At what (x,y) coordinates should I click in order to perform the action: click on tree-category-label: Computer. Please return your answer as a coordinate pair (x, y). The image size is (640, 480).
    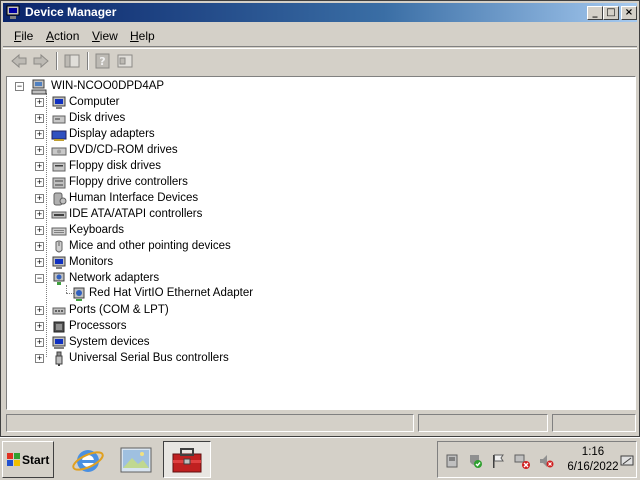
    Looking at the image, I should click on (94, 102).